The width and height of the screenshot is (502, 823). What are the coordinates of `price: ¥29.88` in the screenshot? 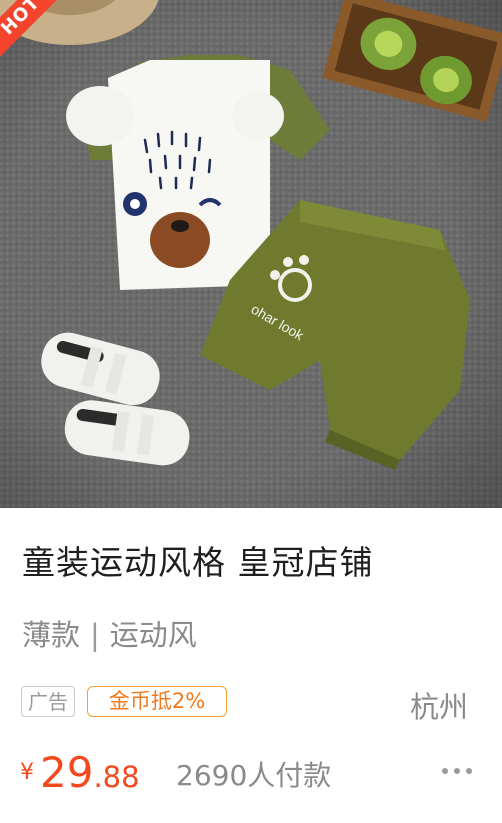 It's located at (80, 772).